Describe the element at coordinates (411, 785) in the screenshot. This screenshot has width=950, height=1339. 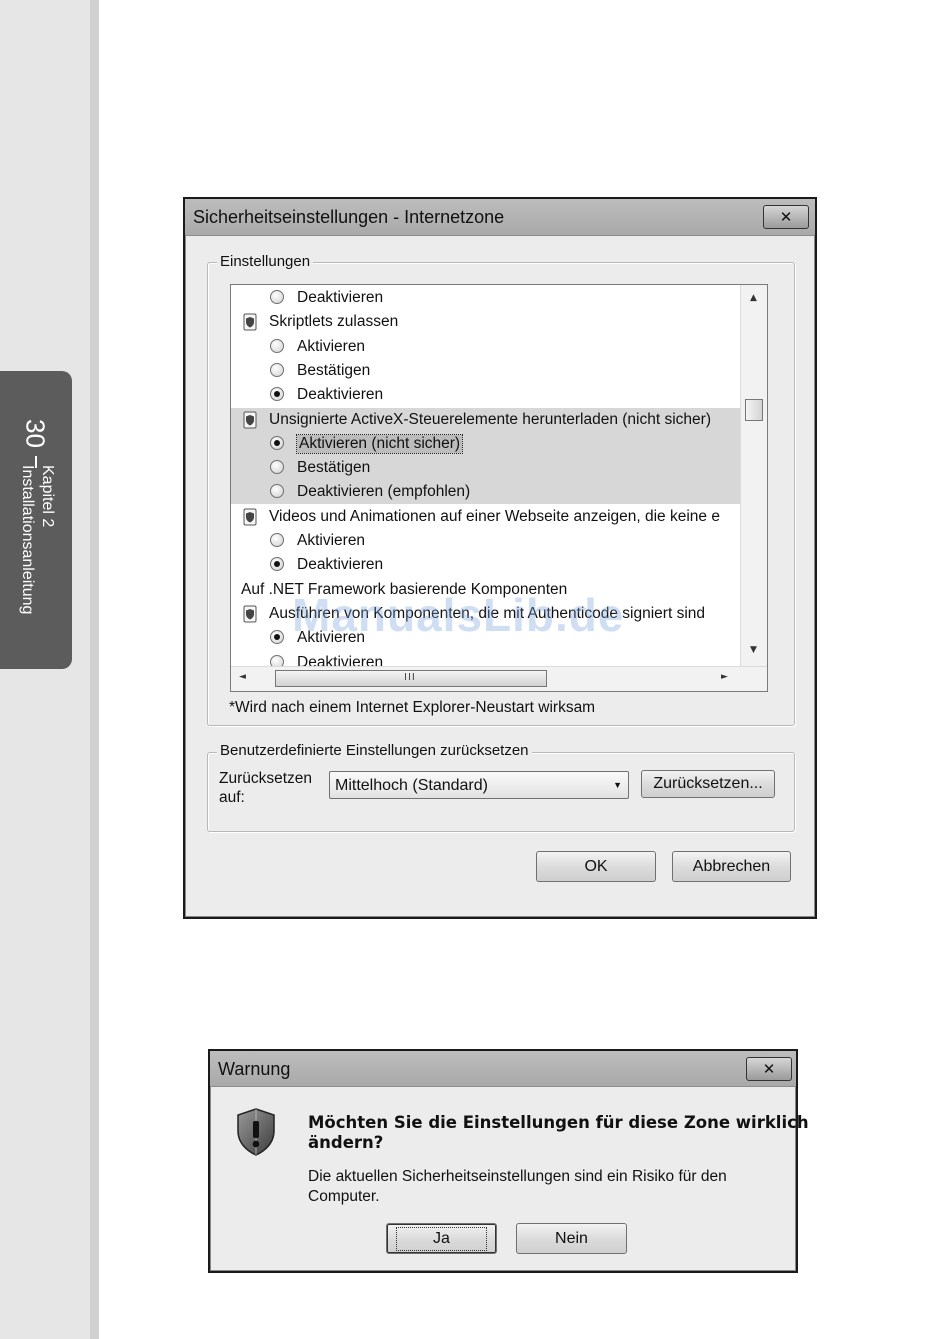
I see `reset-level-value: Mittelhoch (Standard)` at that location.